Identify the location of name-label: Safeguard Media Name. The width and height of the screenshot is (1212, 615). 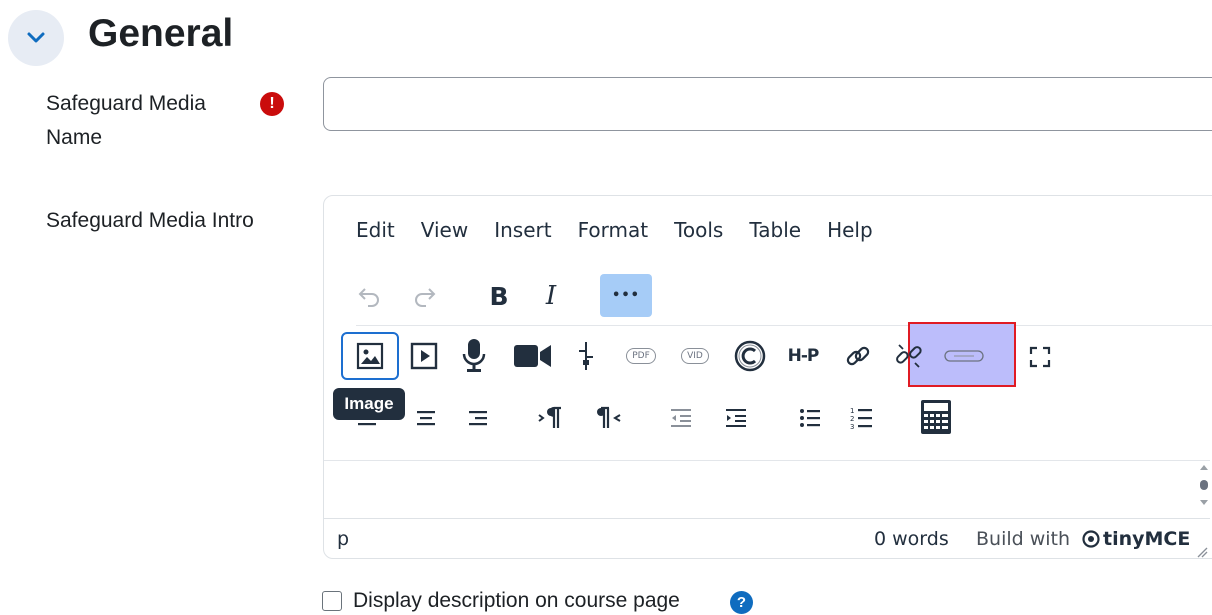
(126, 121).